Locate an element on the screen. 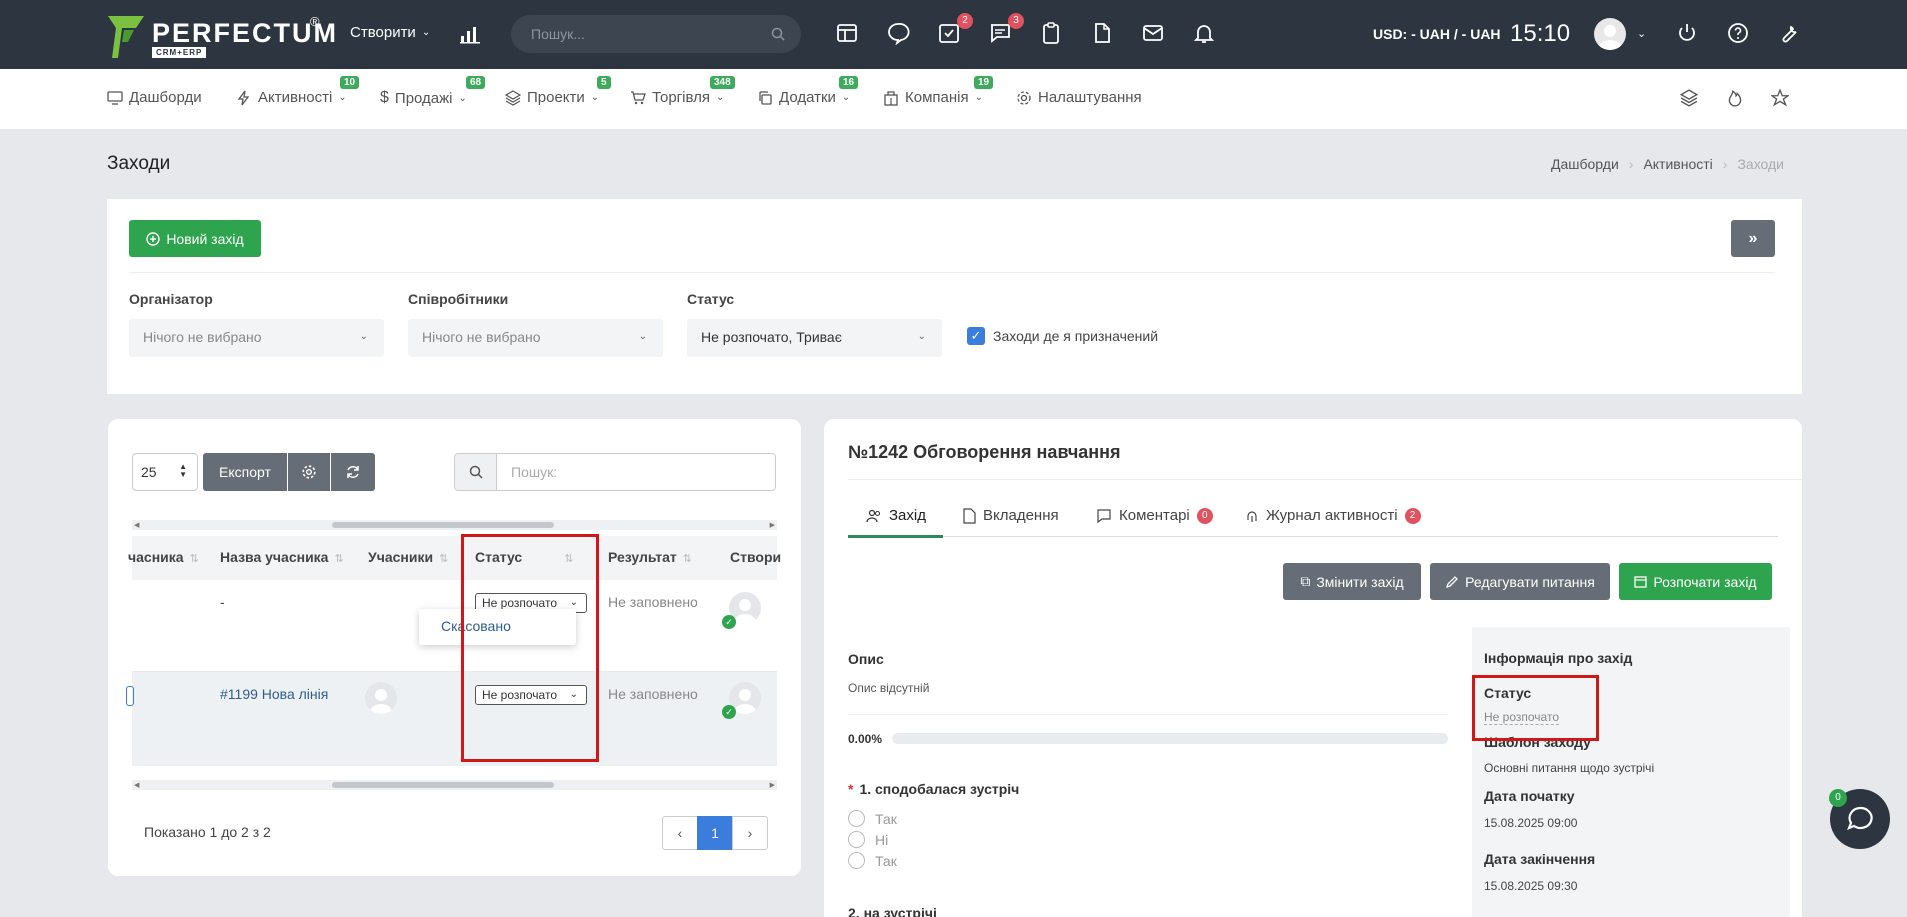  organizer-value: Нічого не вибрано is located at coordinates (202, 337).